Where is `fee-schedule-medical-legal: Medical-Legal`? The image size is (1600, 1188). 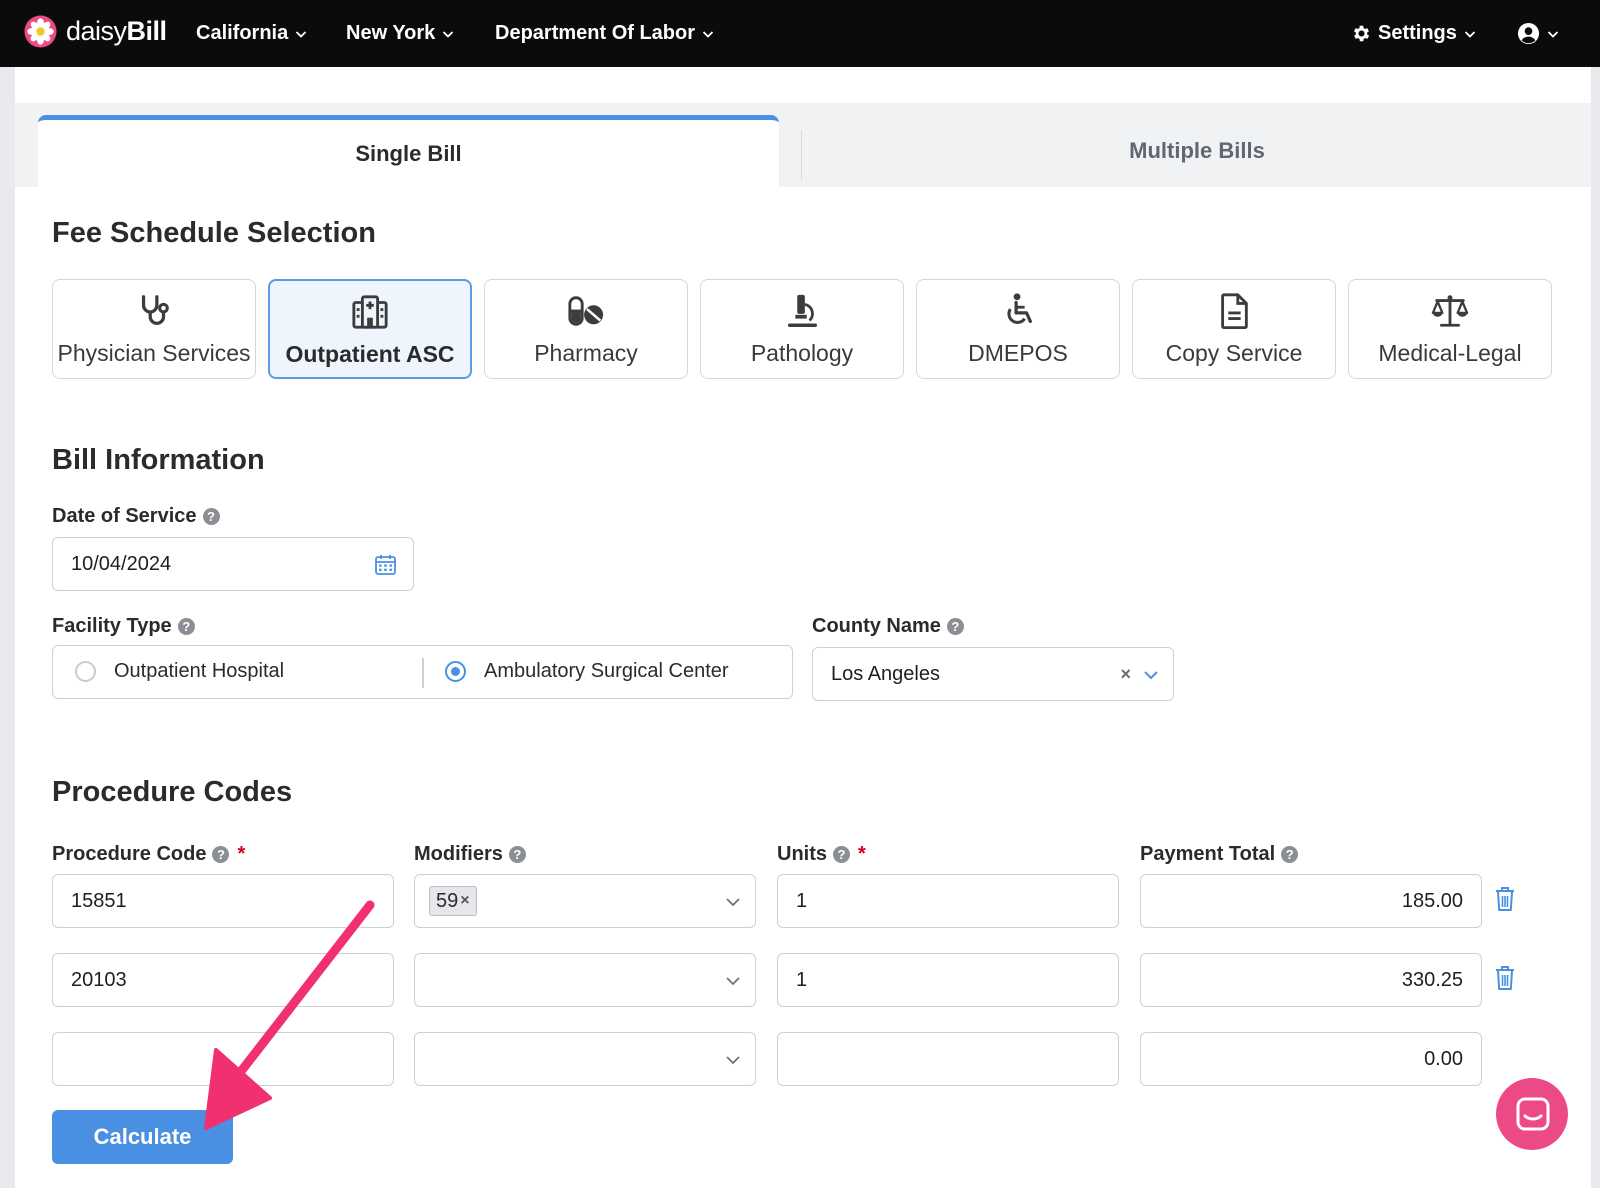
fee-schedule-medical-legal: Medical-Legal is located at coordinates (1450, 329).